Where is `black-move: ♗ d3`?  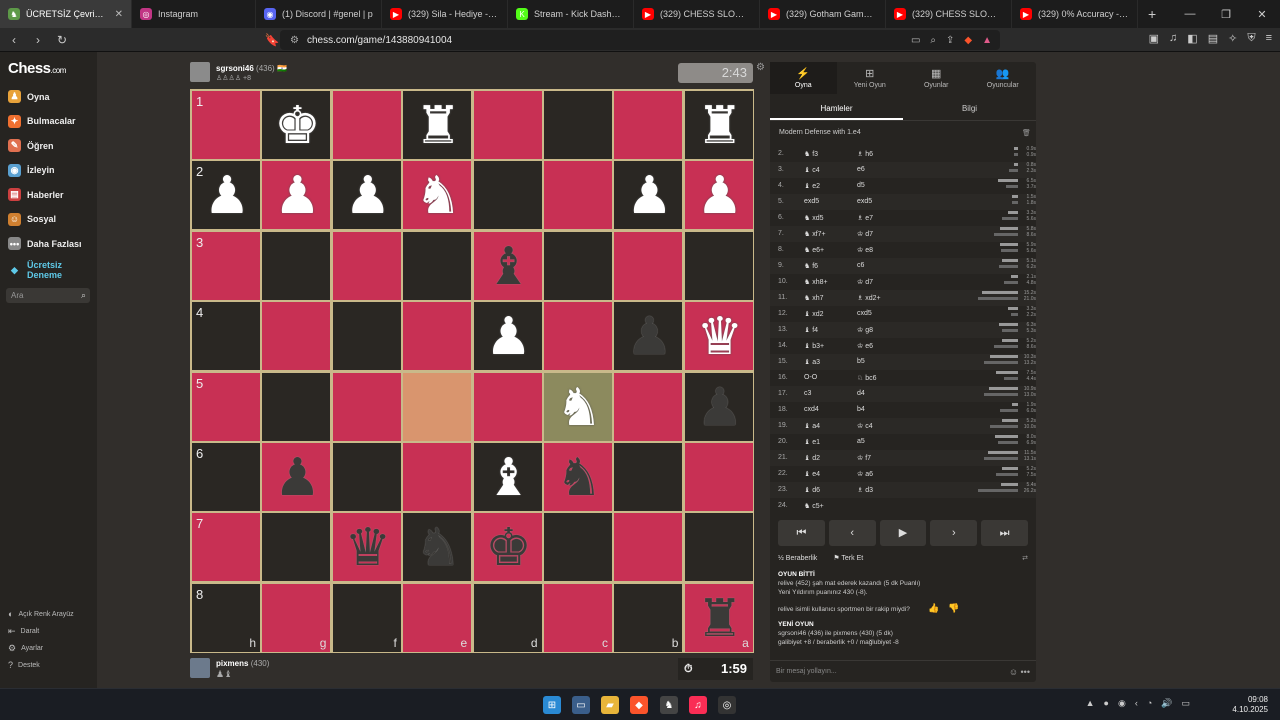
black-move: ♗ d3 is located at coordinates (865, 490).